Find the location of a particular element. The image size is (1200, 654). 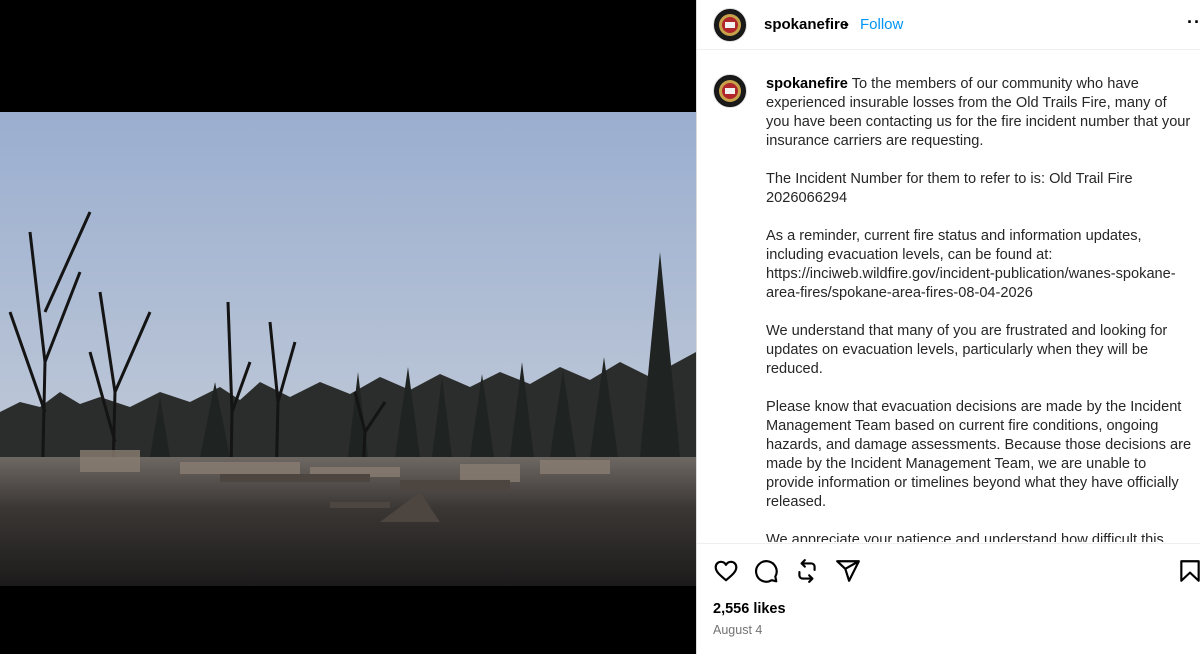

post-actions: 2,556 likes August 4 is located at coordinates (948, 598).